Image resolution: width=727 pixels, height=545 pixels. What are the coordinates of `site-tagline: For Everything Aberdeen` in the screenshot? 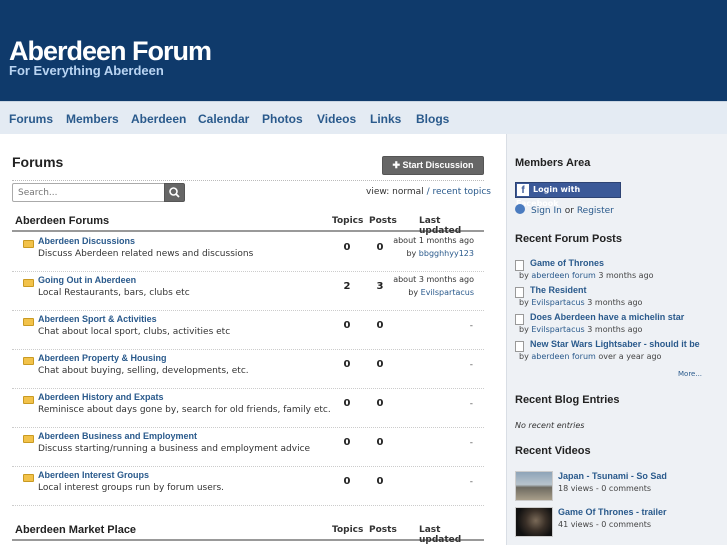 It's located at (86, 70).